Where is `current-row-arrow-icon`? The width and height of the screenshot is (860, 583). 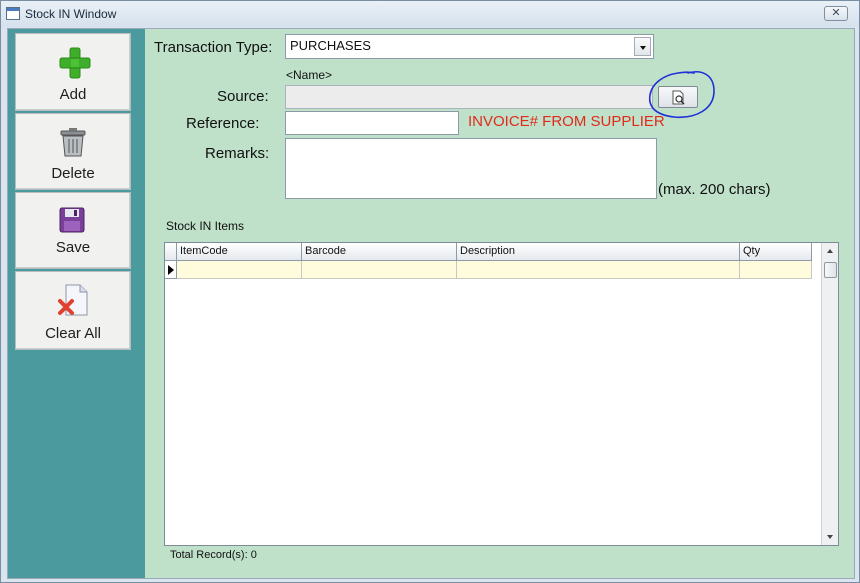 current-row-arrow-icon is located at coordinates (171, 270).